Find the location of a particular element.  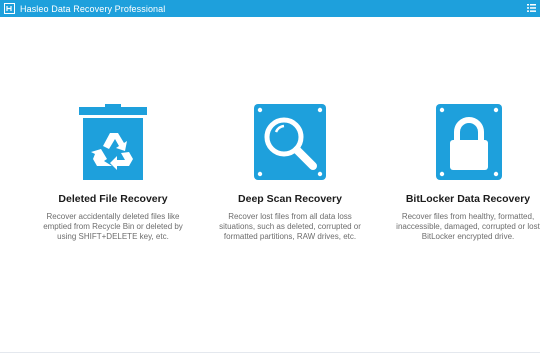

footer-divider is located at coordinates (270, 352).